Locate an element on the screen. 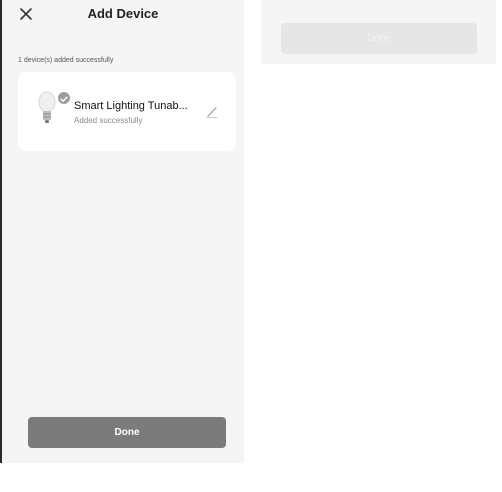 The height and width of the screenshot is (492, 502). done-button-disabled: Done is located at coordinates (379, 38).